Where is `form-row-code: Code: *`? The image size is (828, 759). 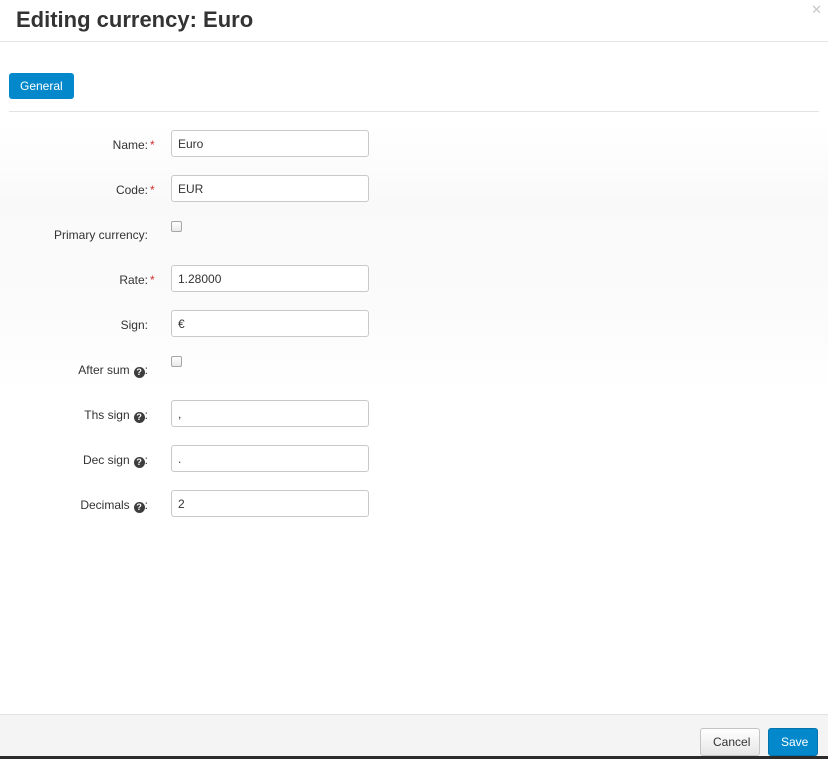
form-row-code: Code: * is located at coordinates (414, 197).